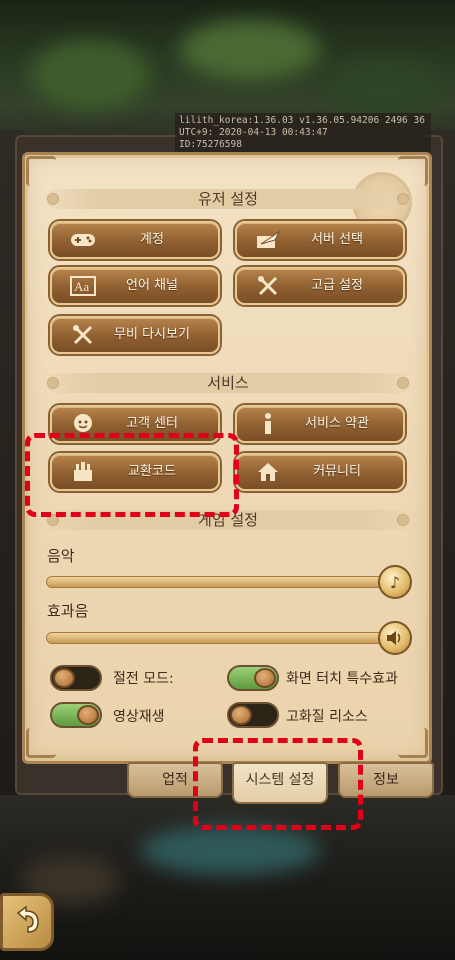 This screenshot has width=455, height=960. I want to click on highlight-exchange-code, so click(132, 475).